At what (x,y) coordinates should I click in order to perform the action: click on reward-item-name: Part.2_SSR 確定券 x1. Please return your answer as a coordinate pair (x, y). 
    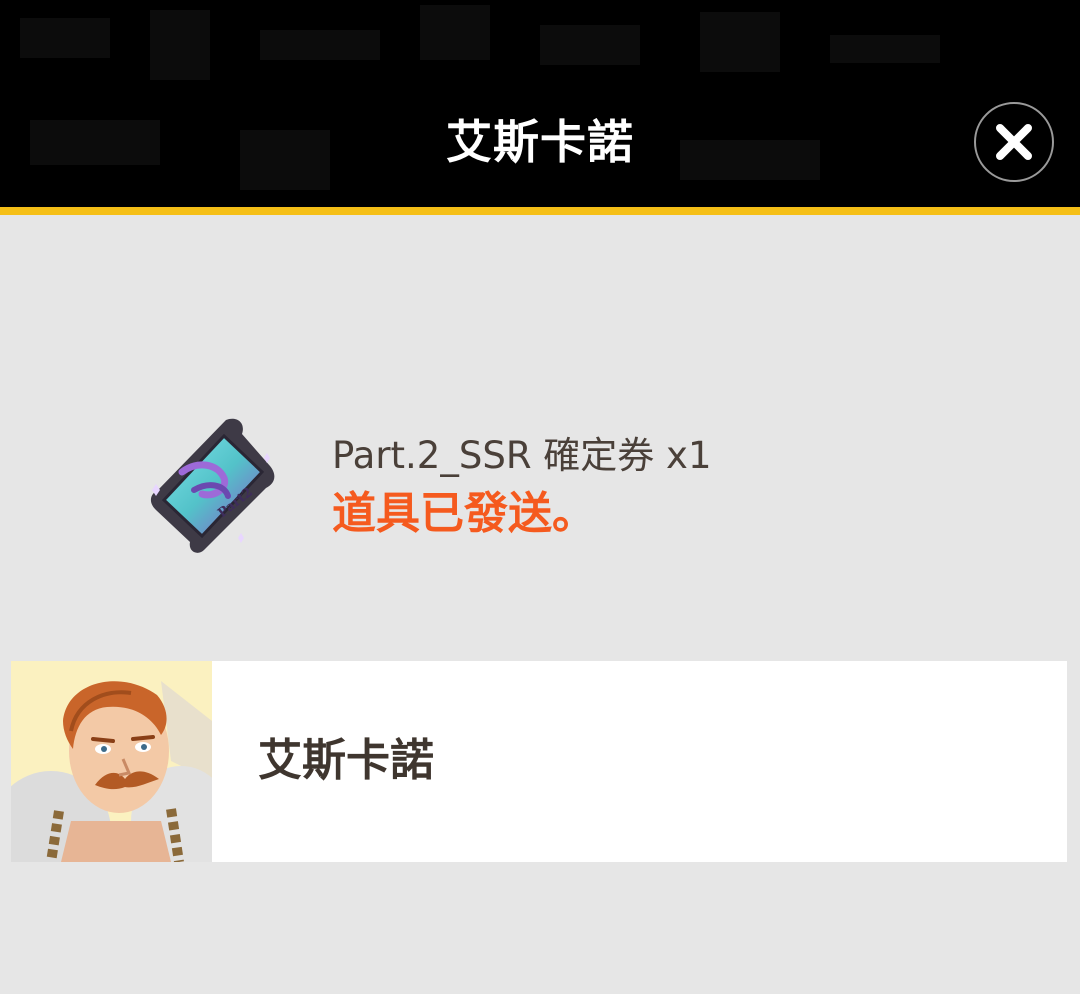
    Looking at the image, I should click on (522, 455).